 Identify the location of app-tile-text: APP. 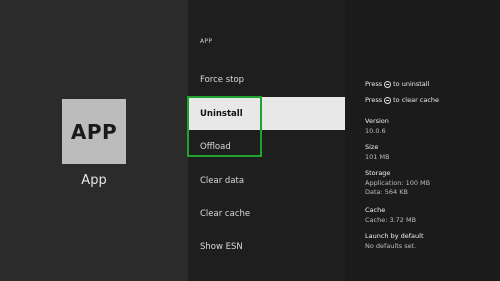
(94, 131).